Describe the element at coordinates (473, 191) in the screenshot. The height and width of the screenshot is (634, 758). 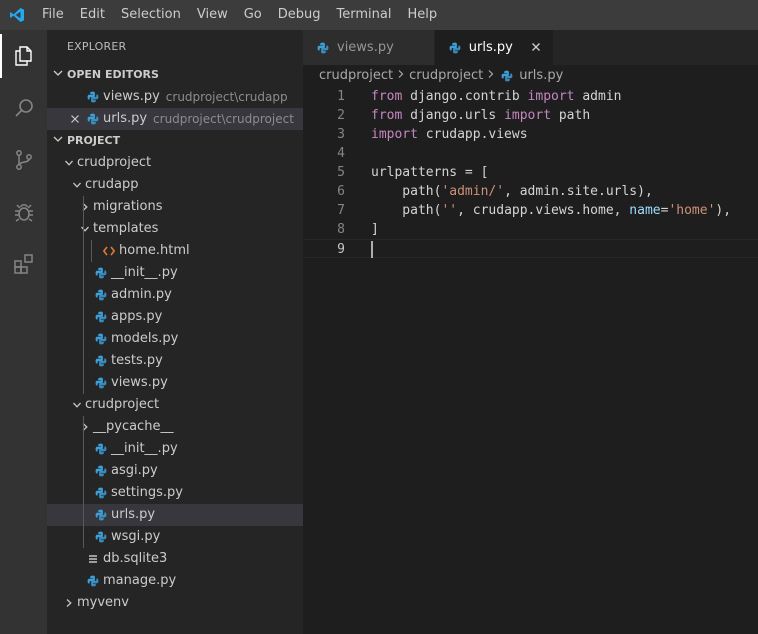
I see `code-token: 'admin/'` at that location.